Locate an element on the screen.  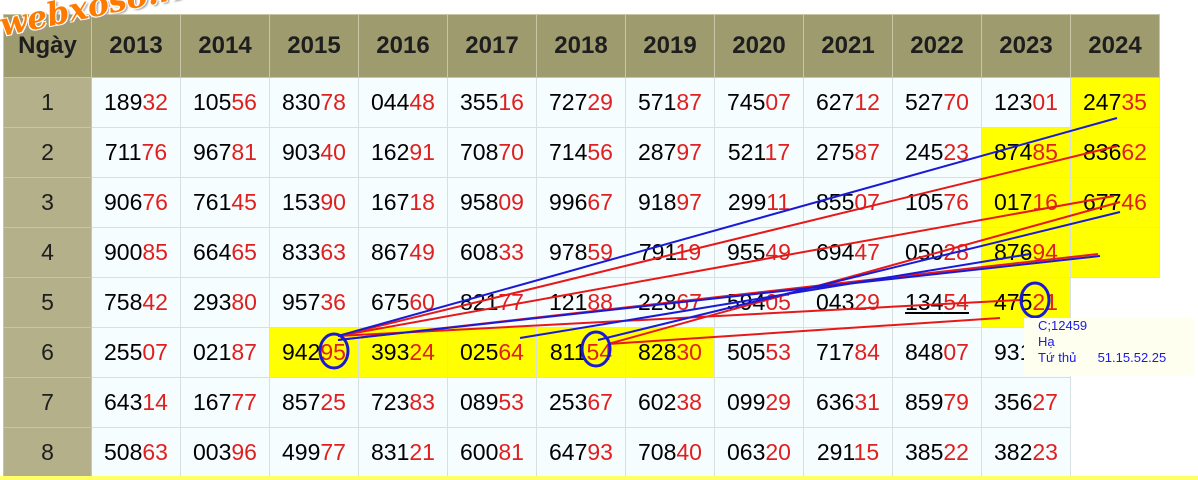
result-number: 72729 is located at coordinates (581, 102).